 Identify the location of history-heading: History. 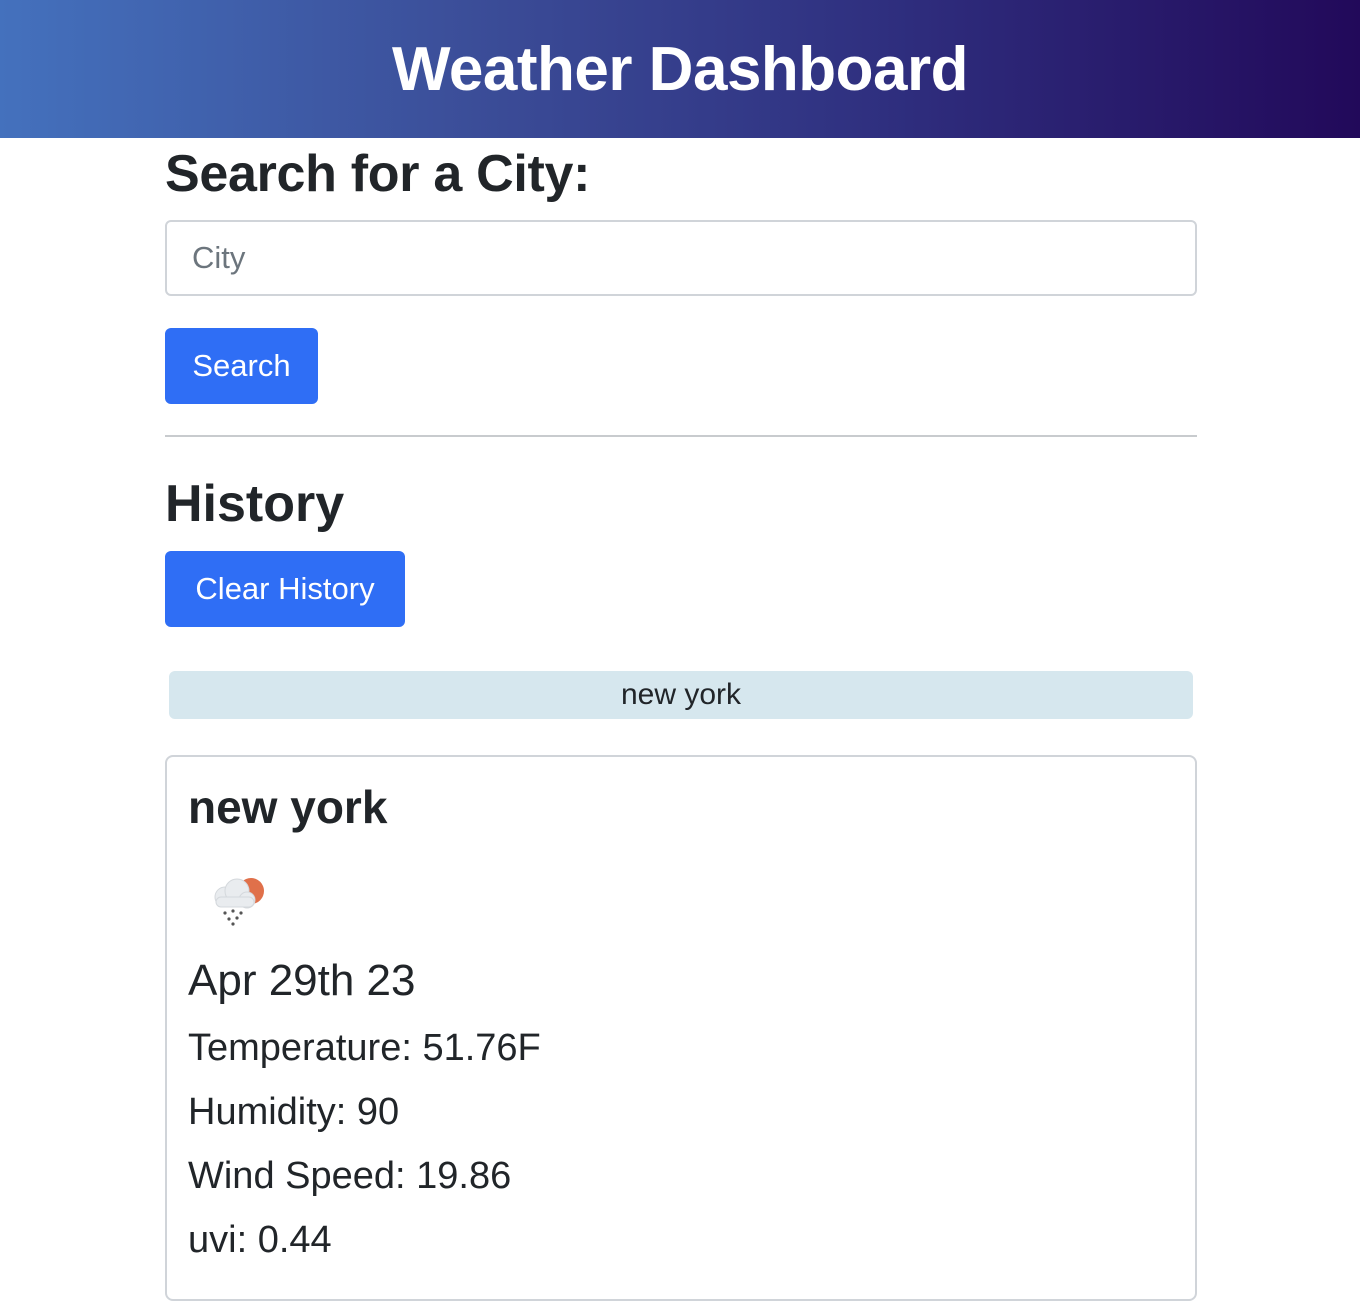
(255, 504).